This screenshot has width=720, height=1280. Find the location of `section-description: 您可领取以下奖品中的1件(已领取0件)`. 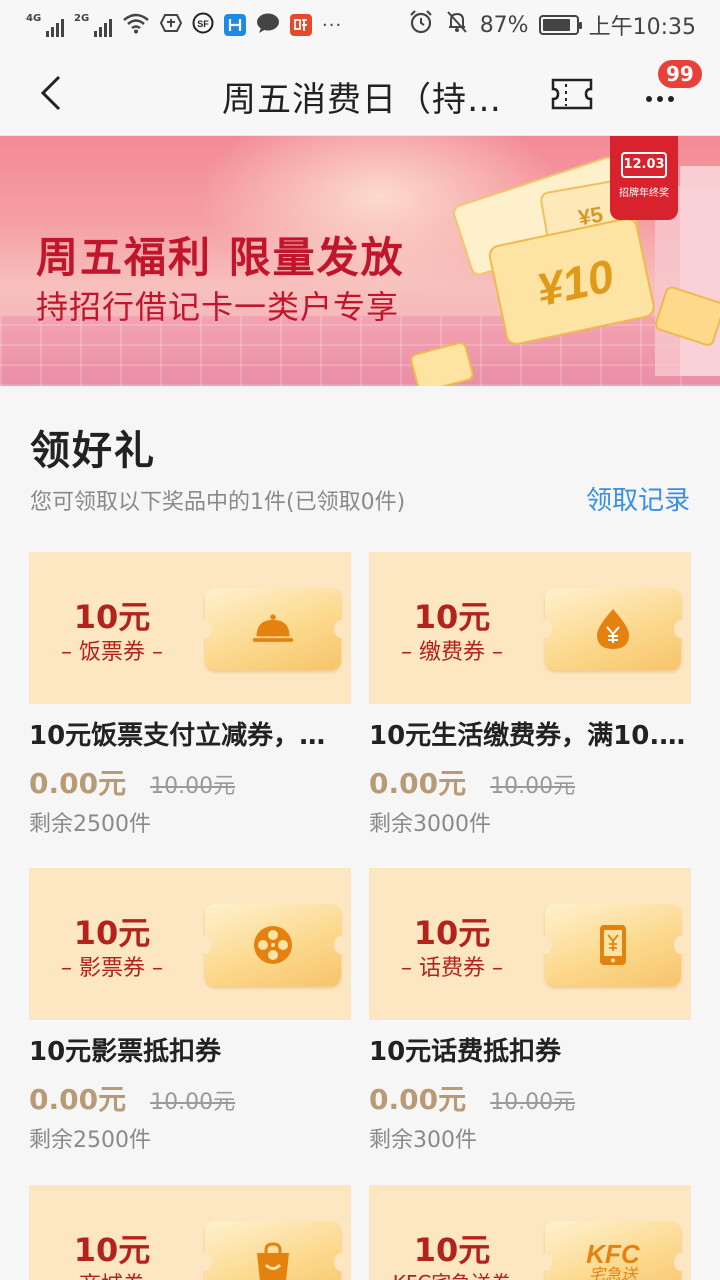

section-description: 您可领取以下奖品中的1件(已领取0件) is located at coordinates (218, 502).